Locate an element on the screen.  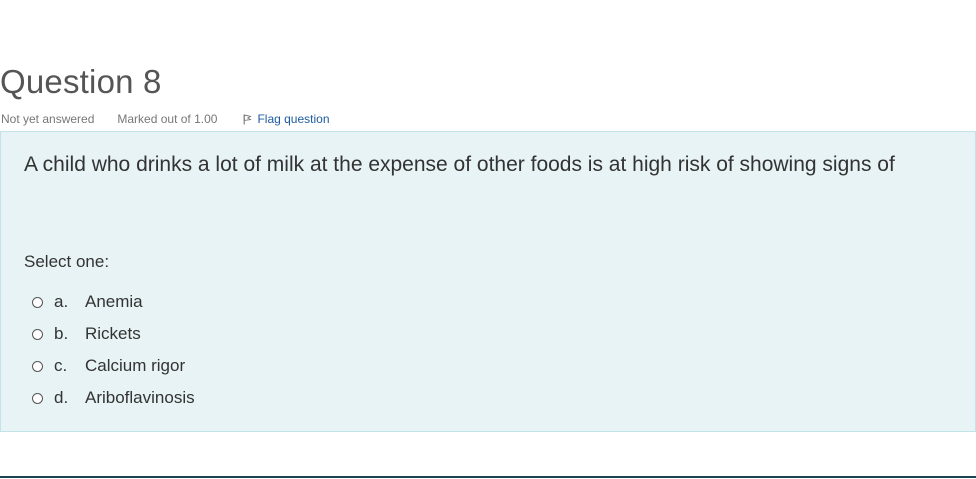
answer-option-a: a. Anemia is located at coordinates (113, 302).